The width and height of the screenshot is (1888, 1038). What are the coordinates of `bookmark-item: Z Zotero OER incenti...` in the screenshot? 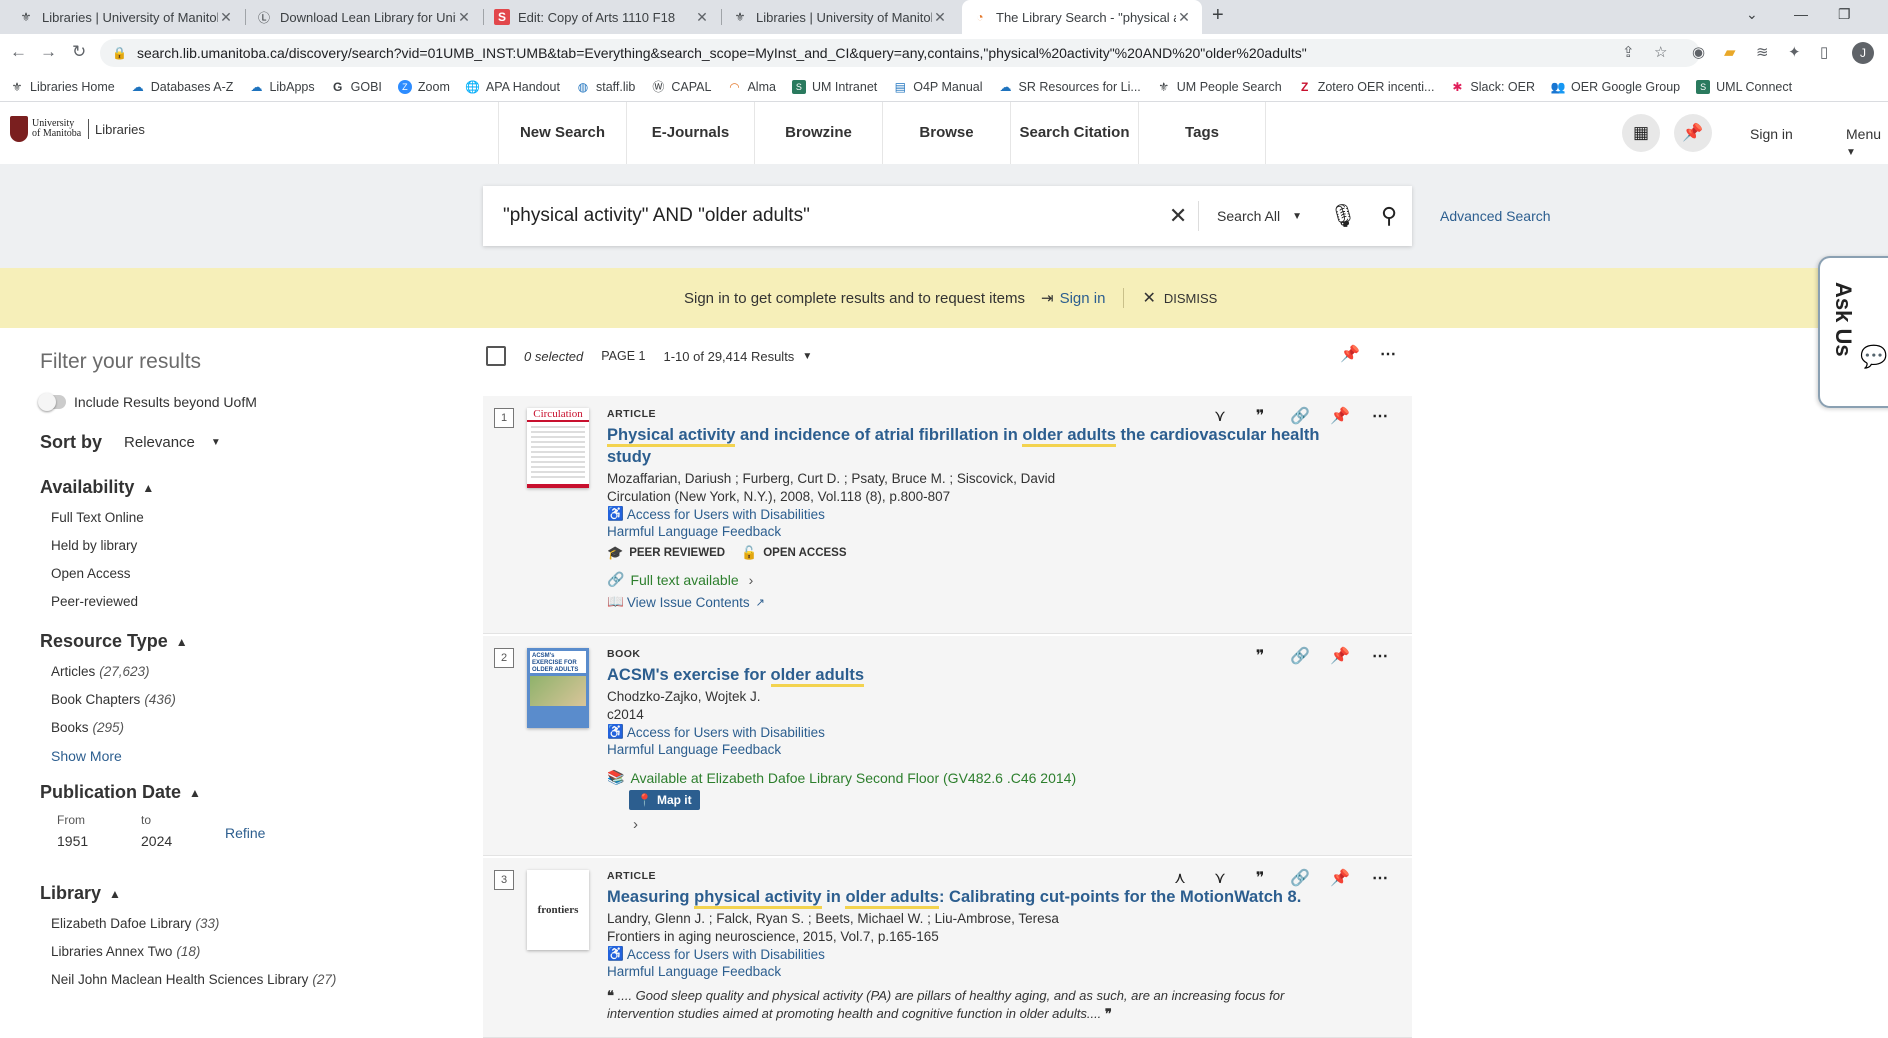 It's located at (1366, 87).